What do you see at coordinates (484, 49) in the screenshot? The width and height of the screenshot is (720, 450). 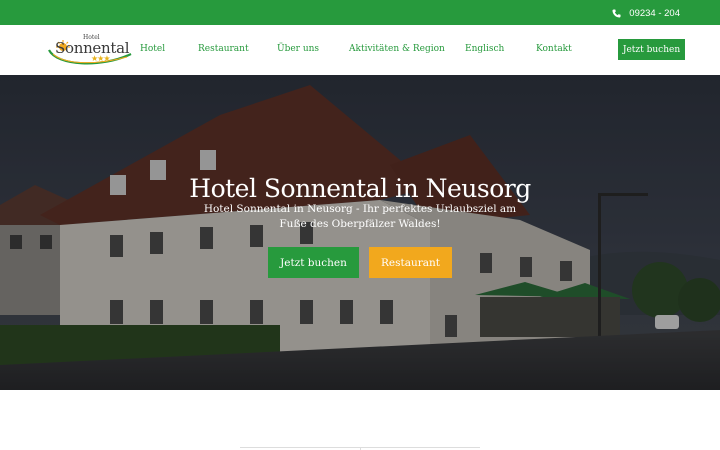 I see `nav-item-englisch: Englisch` at bounding box center [484, 49].